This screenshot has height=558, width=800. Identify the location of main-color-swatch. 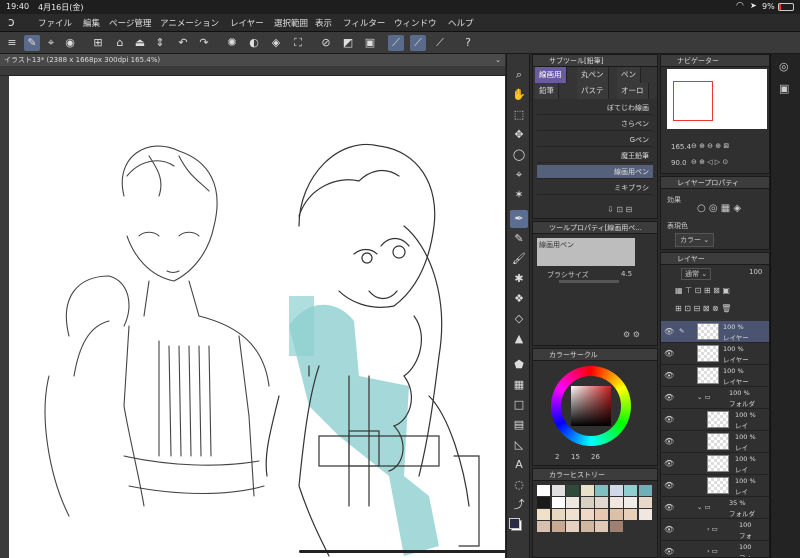
(514, 523).